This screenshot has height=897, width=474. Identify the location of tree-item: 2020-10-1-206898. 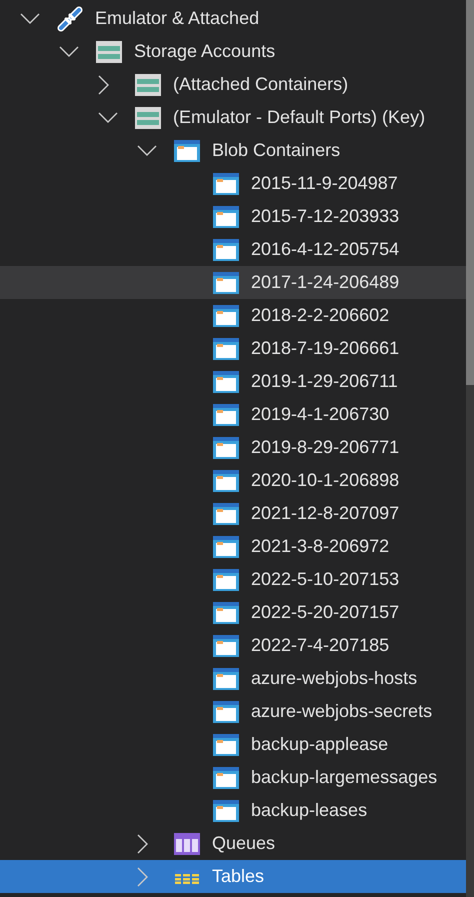
(233, 480).